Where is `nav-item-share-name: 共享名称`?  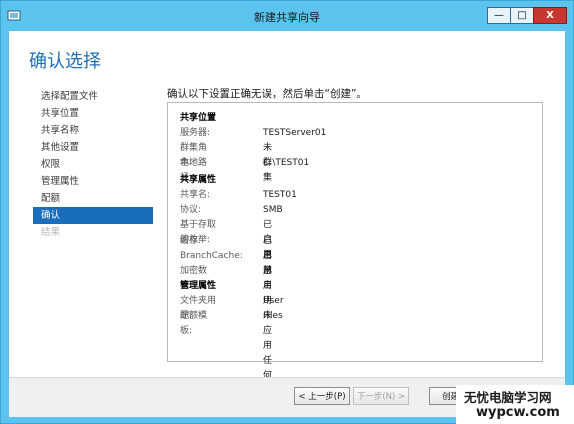
nav-item-share-name: 共享名称 is located at coordinates (93, 130).